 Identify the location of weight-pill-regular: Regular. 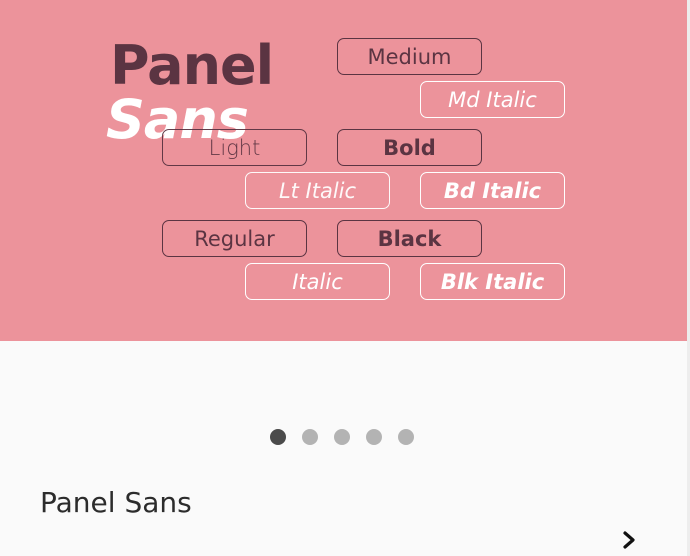
(234, 238).